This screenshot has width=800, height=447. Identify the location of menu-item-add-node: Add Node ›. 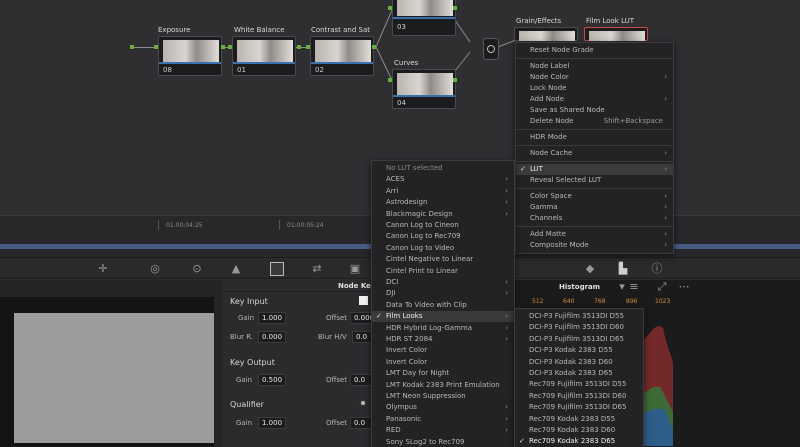
(594, 99).